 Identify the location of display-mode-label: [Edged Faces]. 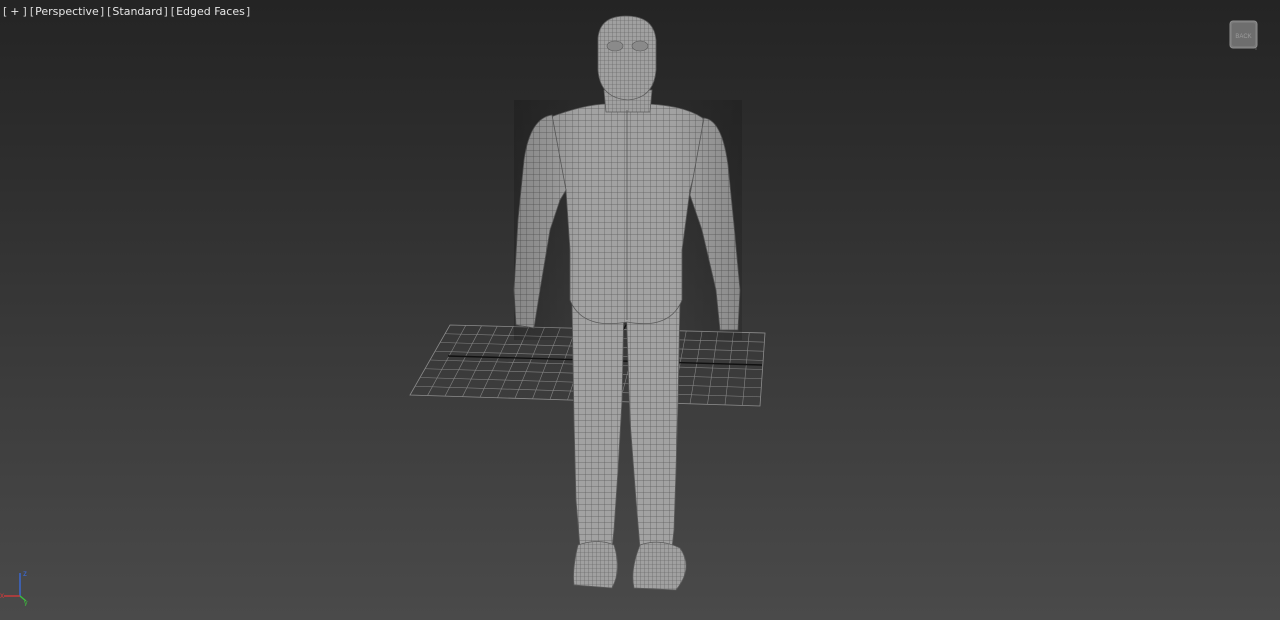
(210, 12).